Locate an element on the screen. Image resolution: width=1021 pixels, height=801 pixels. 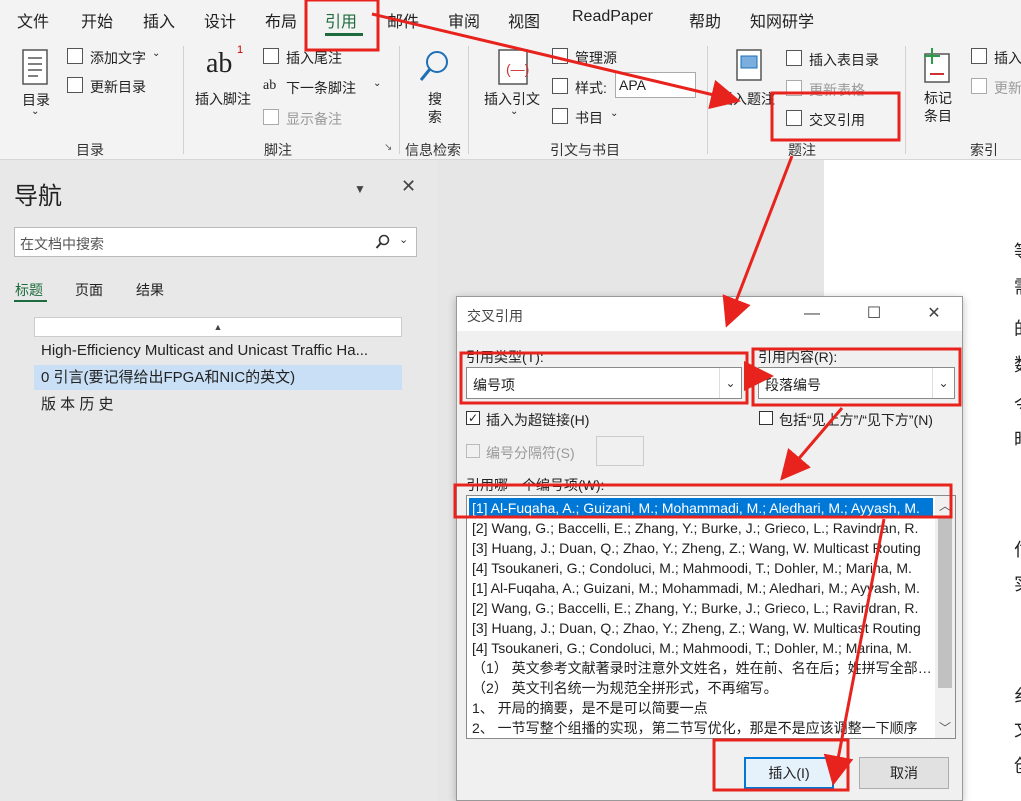
ref-content-value: 段落编号 is located at coordinates (793, 385).